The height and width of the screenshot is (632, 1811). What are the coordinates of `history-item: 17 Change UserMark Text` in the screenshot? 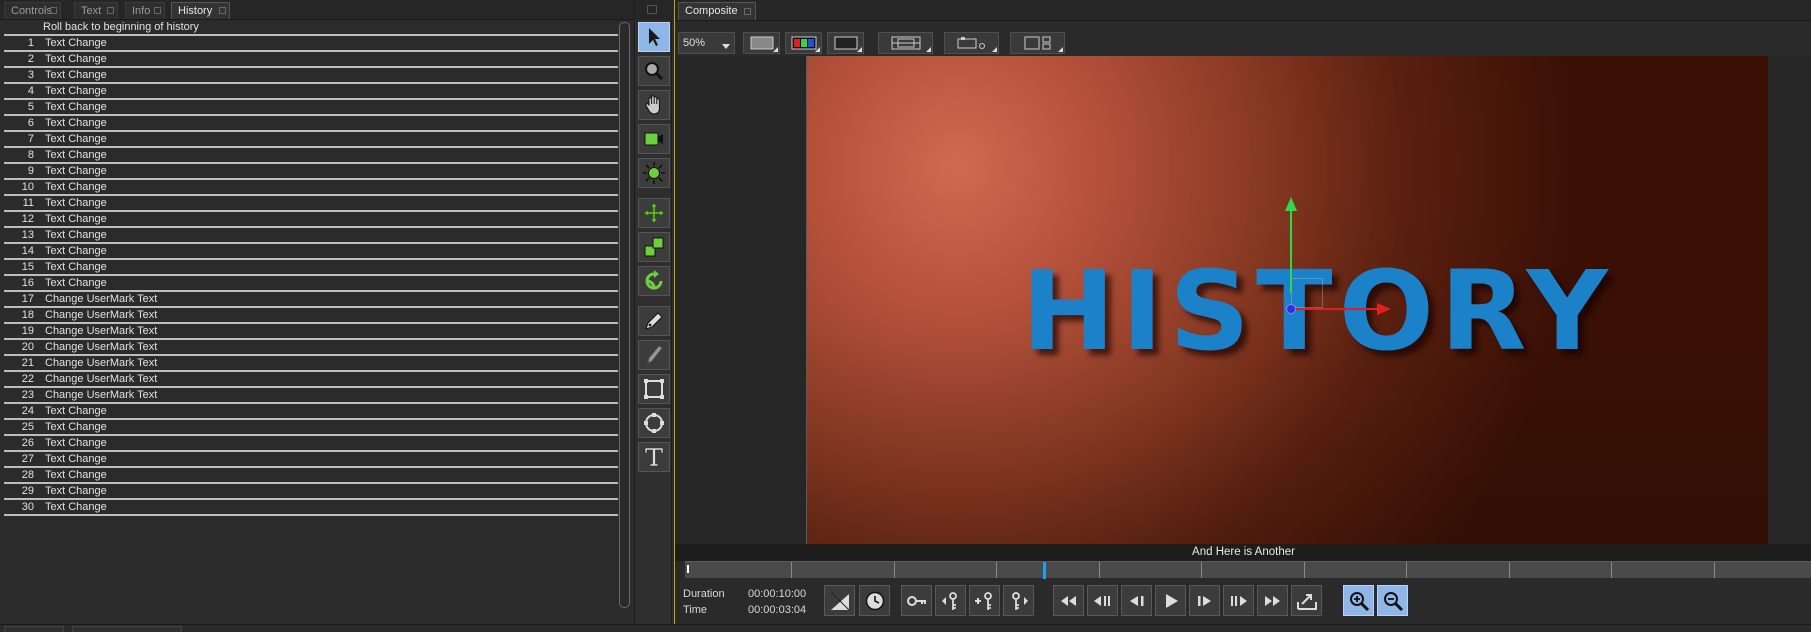 It's located at (311, 300).